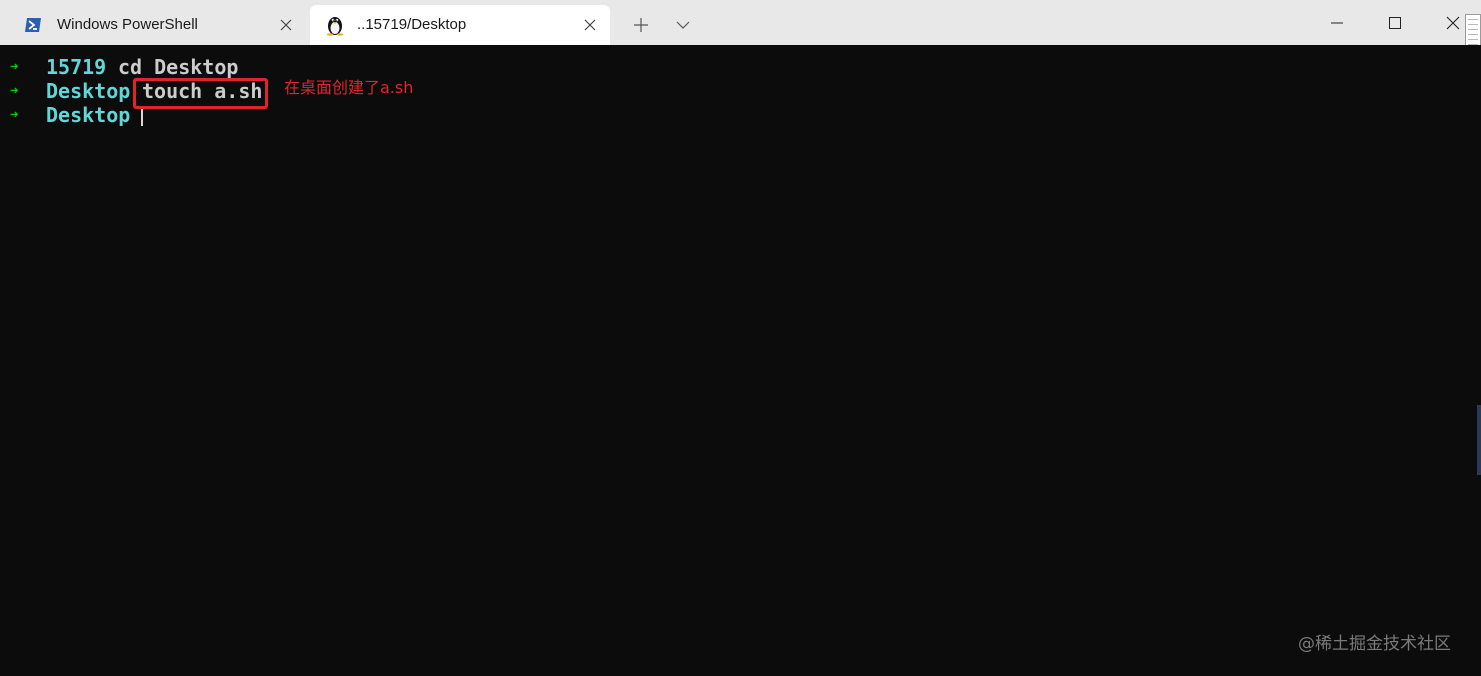 The height and width of the screenshot is (676, 1481). I want to click on maximize-button, so click(1395, 22).